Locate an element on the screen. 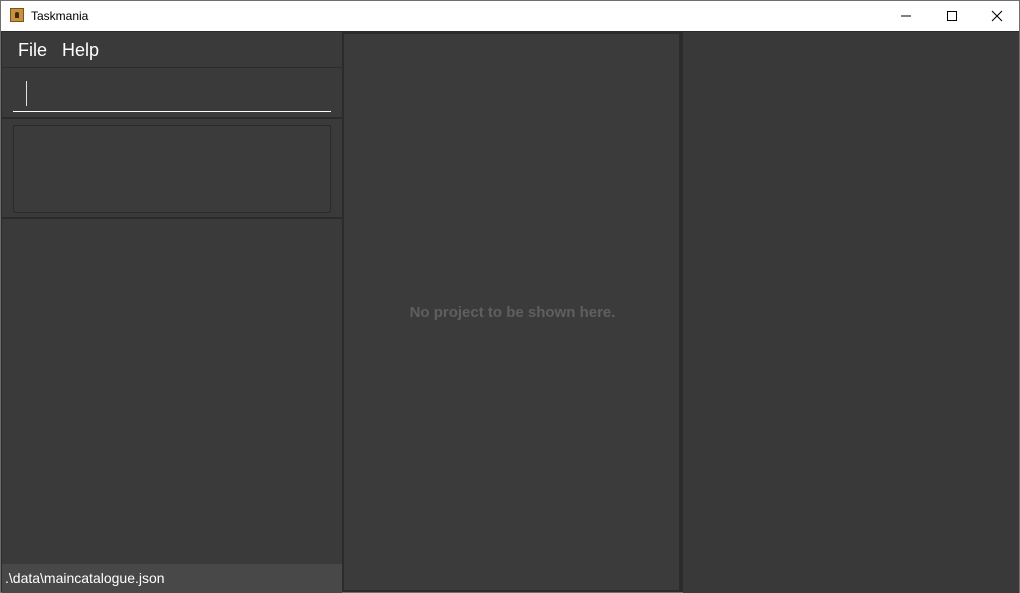 The image size is (1020, 593). menu-help: Help is located at coordinates (80, 50).